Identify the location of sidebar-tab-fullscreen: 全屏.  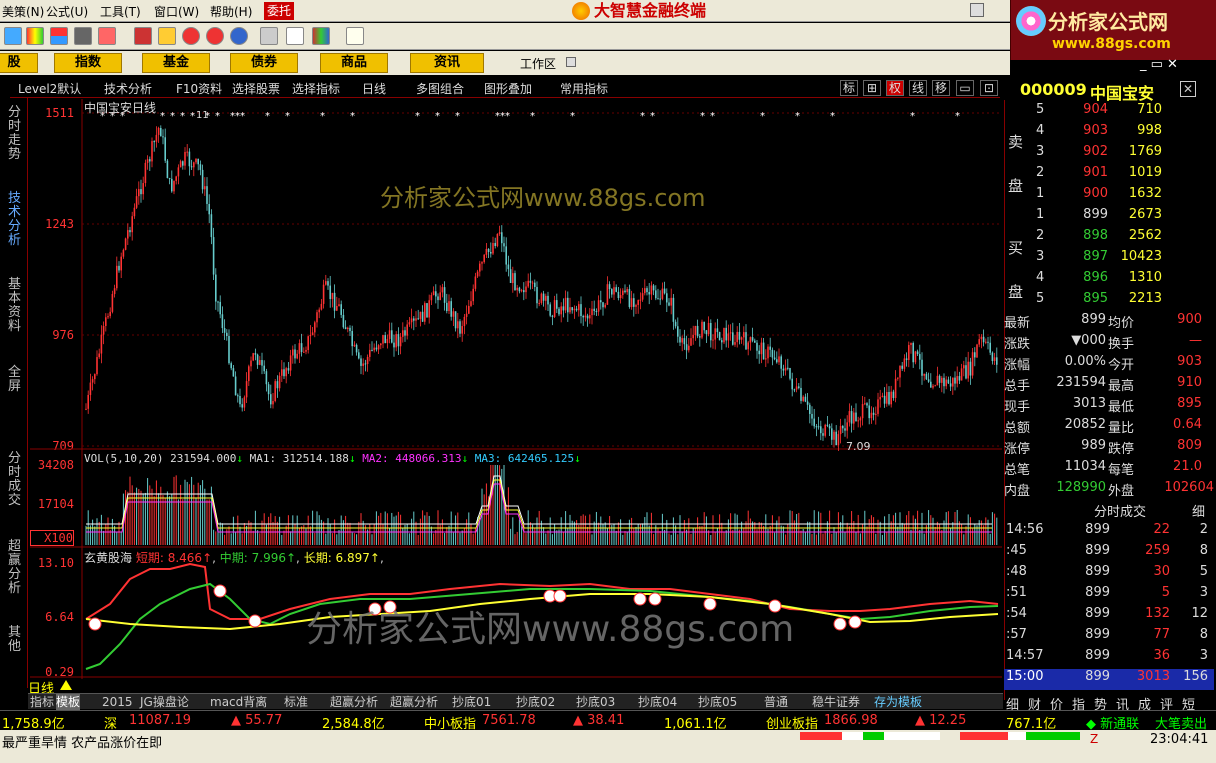
(15, 380).